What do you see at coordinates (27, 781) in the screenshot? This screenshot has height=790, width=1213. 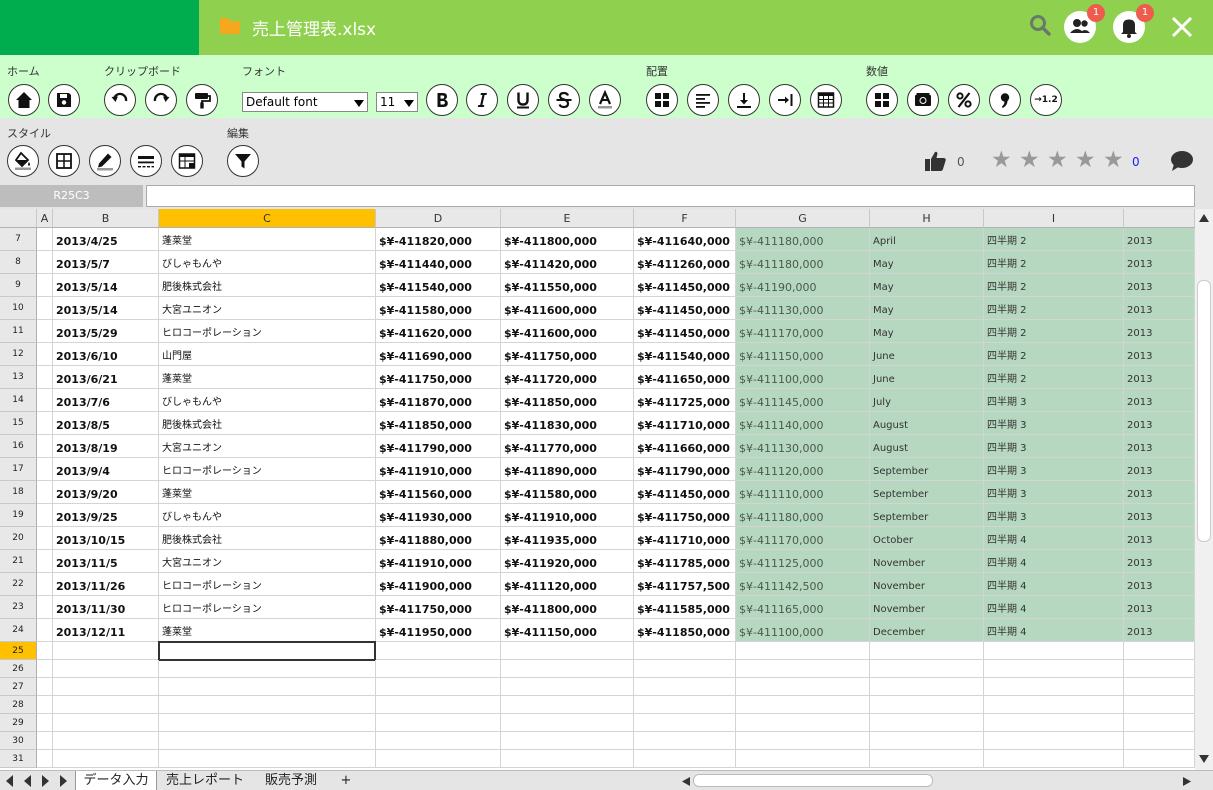 I see `prev-sheet-icon` at bounding box center [27, 781].